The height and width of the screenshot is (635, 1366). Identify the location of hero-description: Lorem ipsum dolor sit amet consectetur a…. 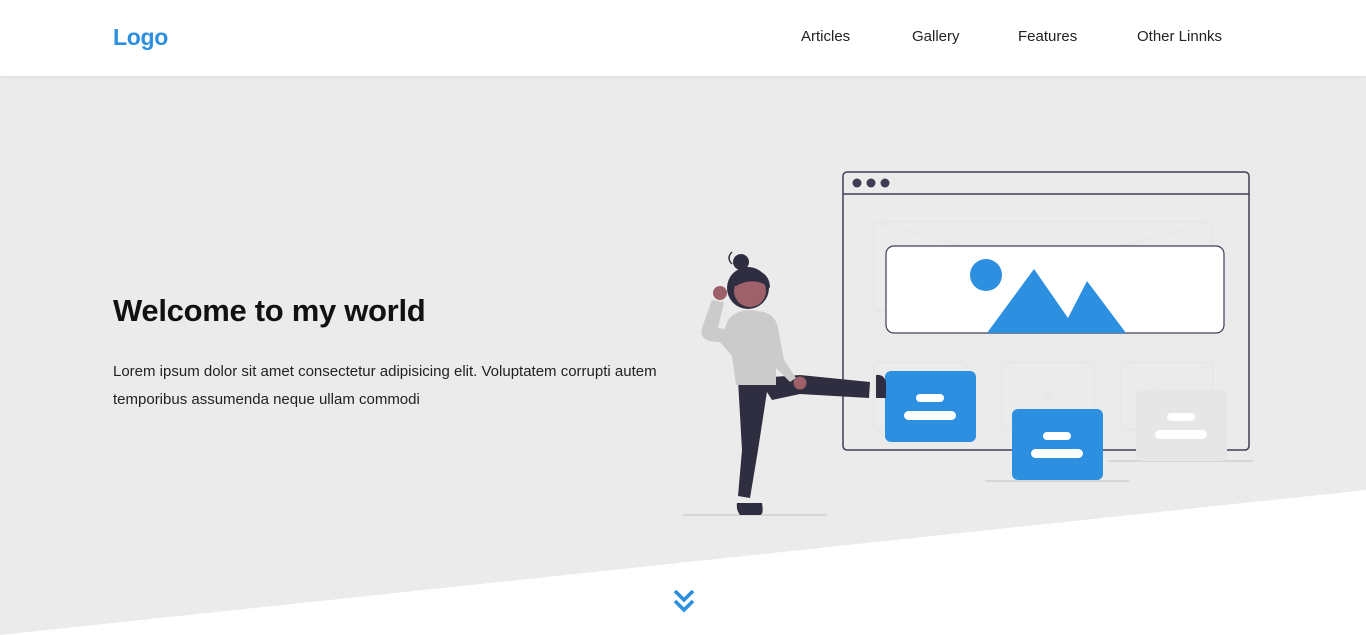
(385, 385).